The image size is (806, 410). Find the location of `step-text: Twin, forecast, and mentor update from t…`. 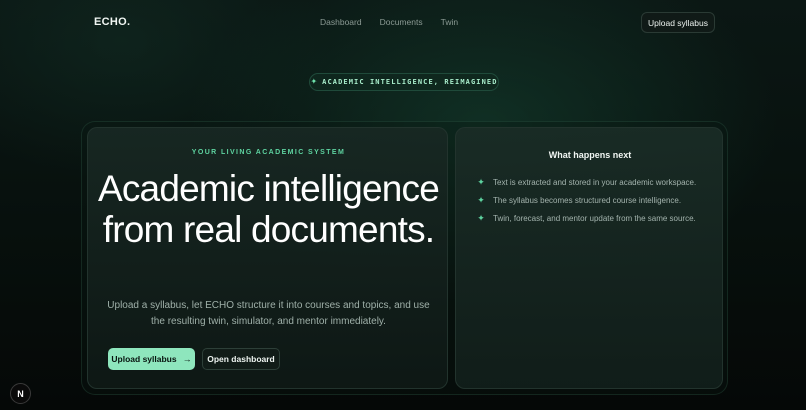

step-text: Twin, forecast, and mentor update from t… is located at coordinates (594, 218).